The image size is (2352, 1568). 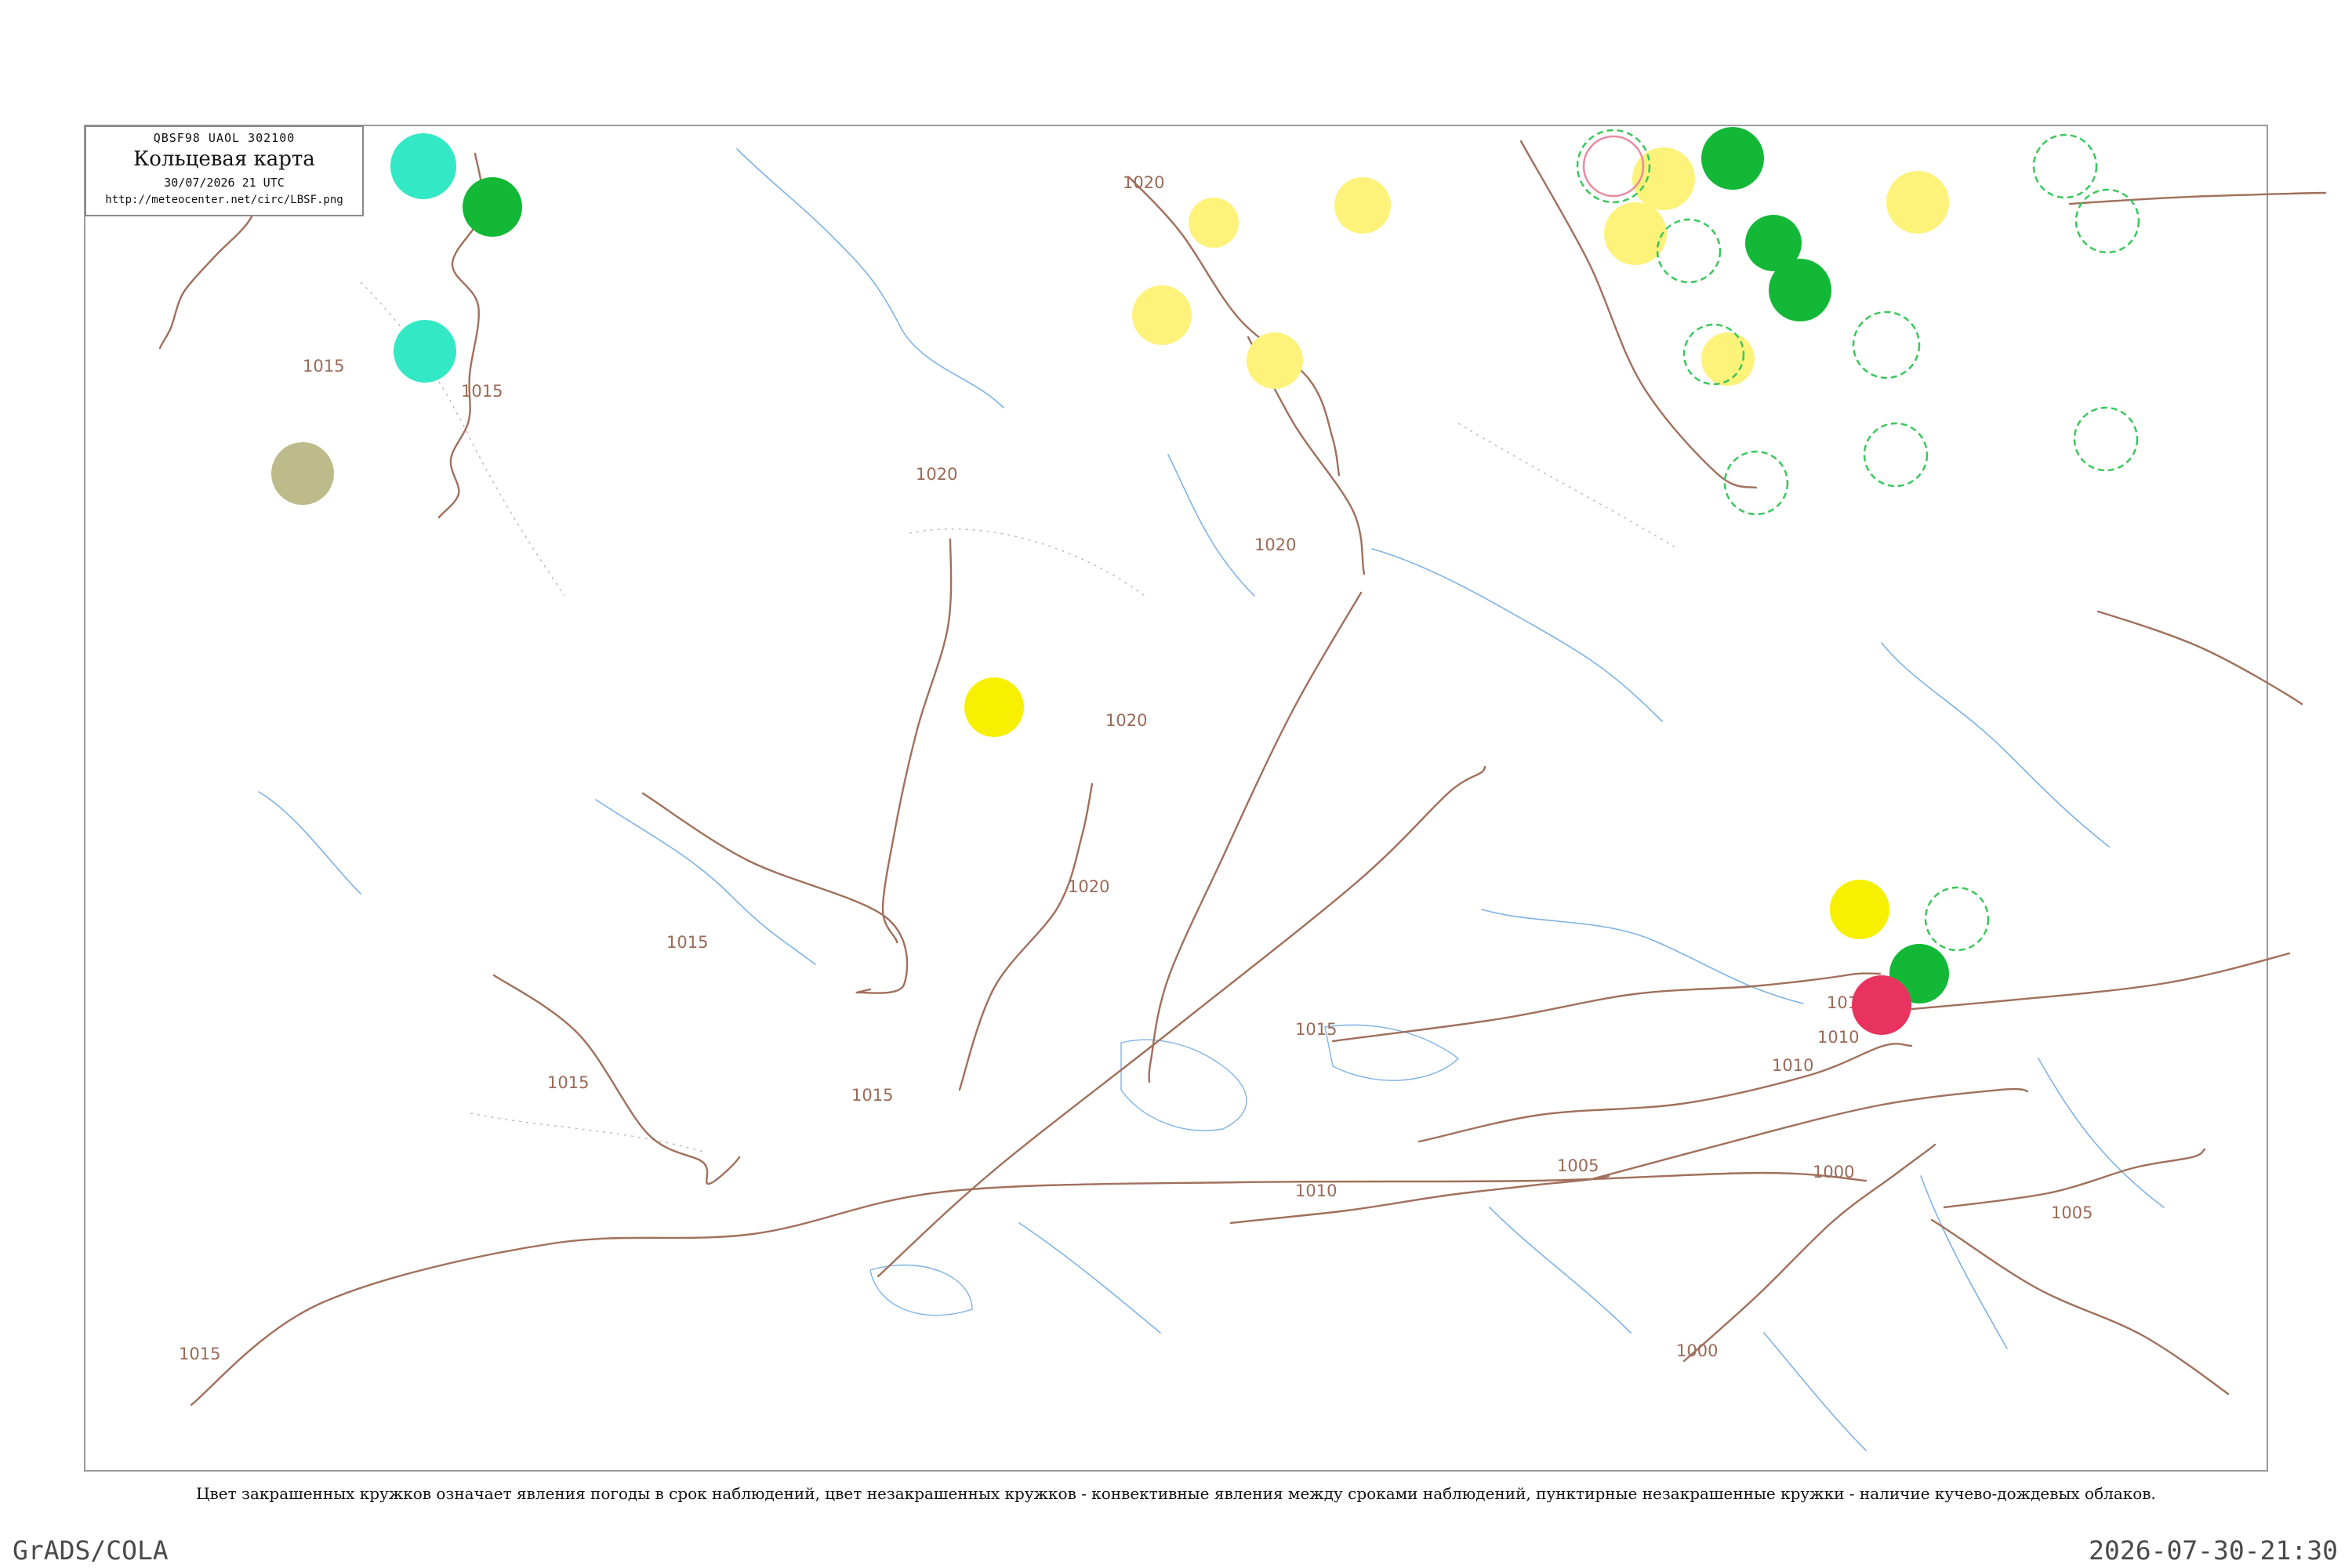 What do you see at coordinates (224, 200) in the screenshot?
I see `source-url: http://meteocenter.net/circ/LBSF.png` at bounding box center [224, 200].